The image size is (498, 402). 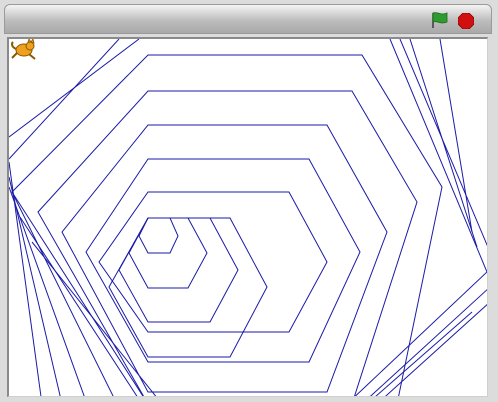 I want to click on stop-icon, so click(x=466, y=21).